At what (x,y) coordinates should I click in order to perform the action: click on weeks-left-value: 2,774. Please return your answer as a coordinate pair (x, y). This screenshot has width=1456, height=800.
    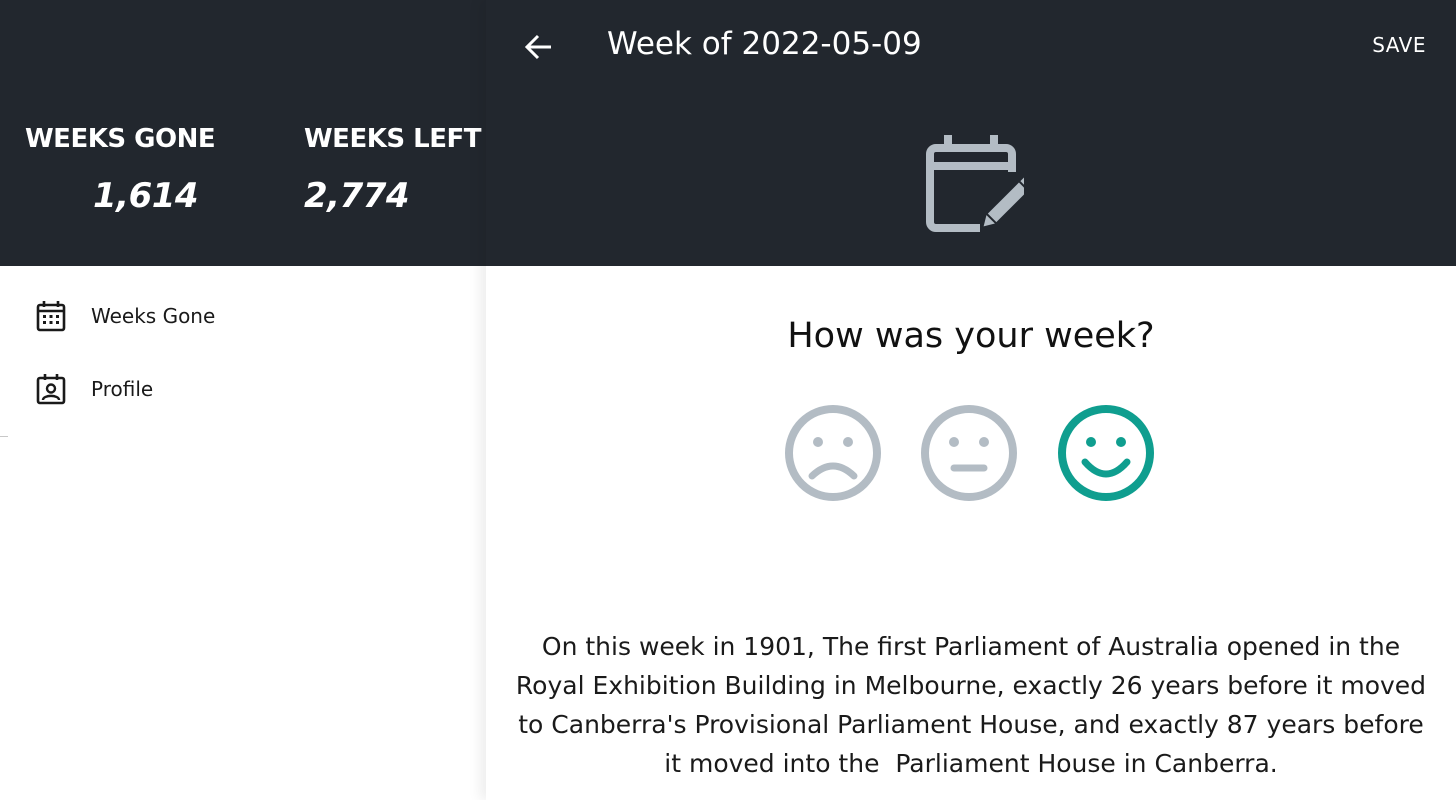
    Looking at the image, I should click on (357, 196).